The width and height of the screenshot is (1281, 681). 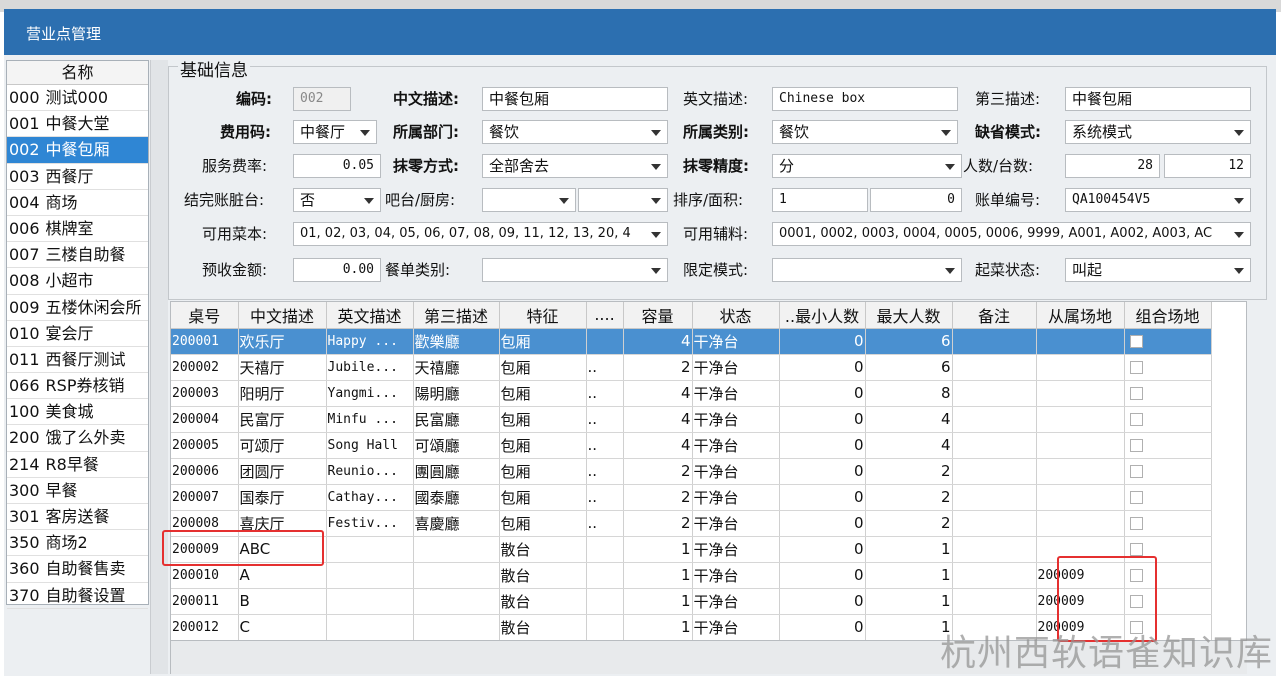 I want to click on dirty-select: 否, so click(x=337, y=200).